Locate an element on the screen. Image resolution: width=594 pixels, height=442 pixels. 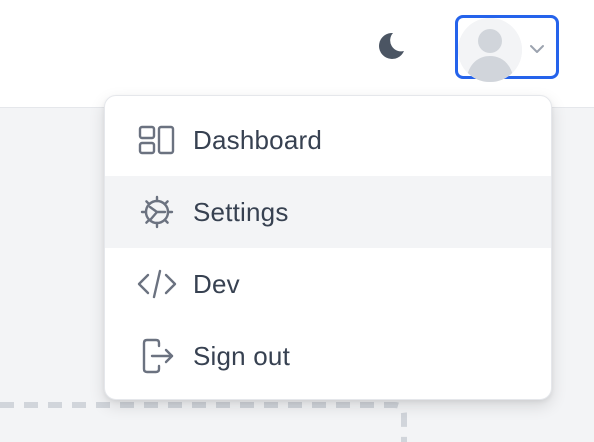
menu-item-sign-out: Sign out is located at coordinates (328, 356).